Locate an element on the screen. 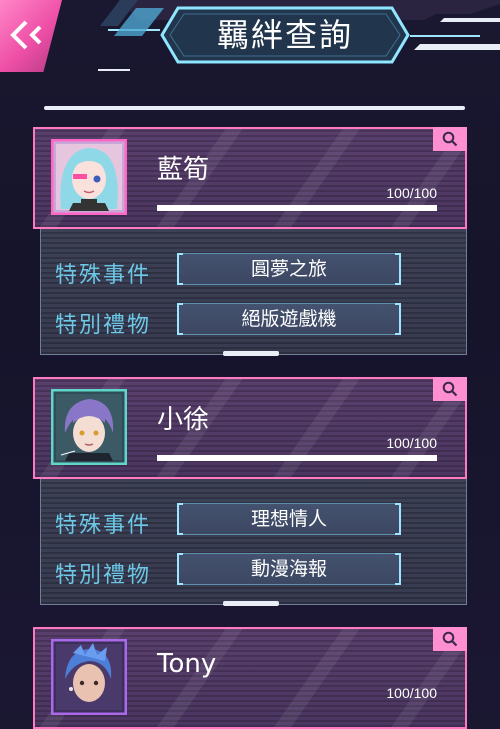  special-event-value-box: 理想情人 is located at coordinates (289, 519).